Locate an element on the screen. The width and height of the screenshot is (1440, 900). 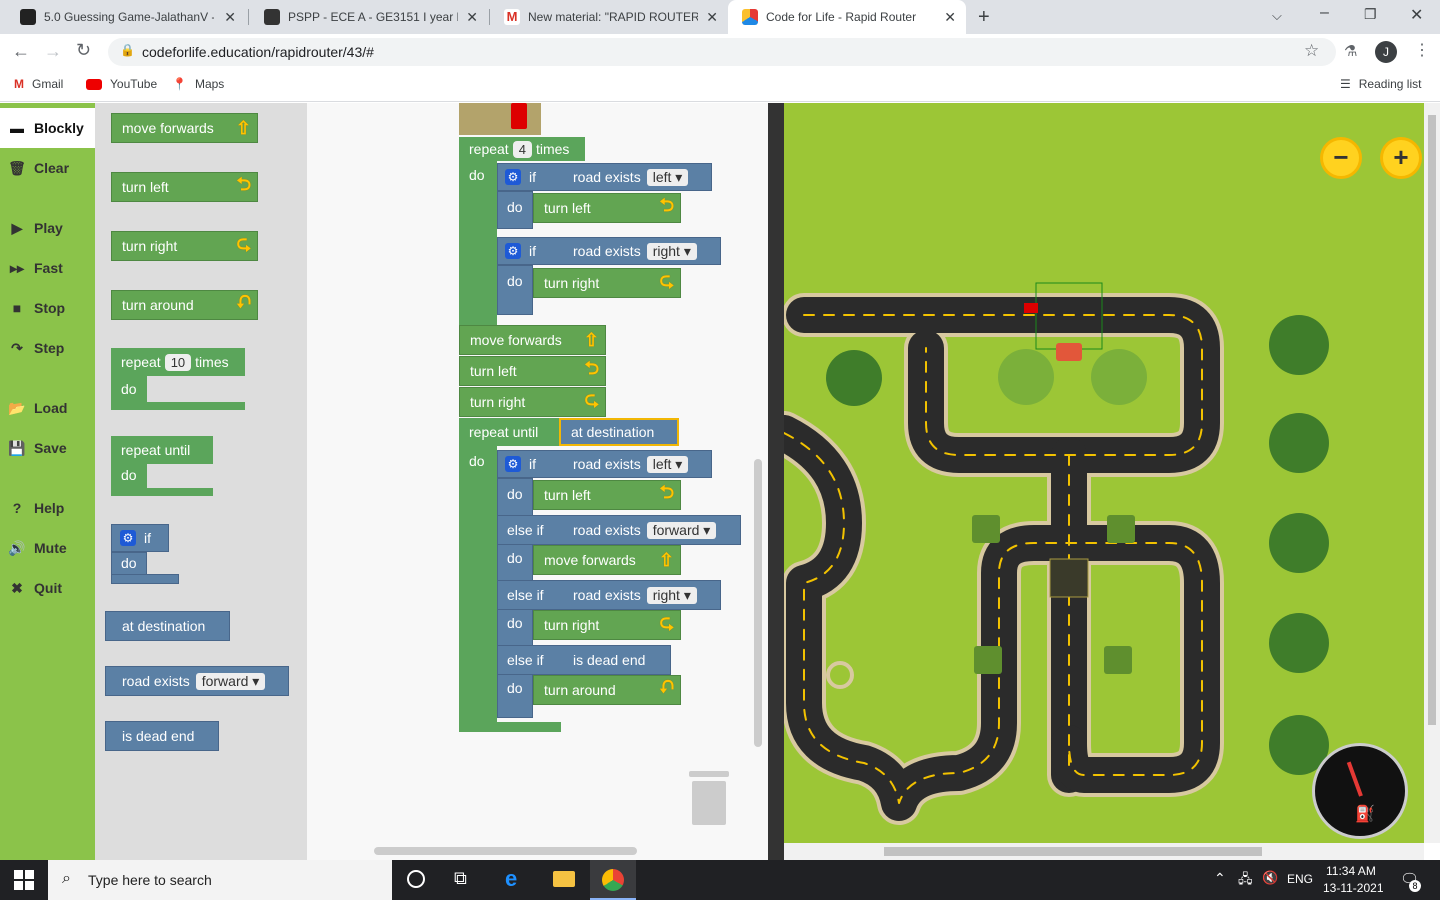
game-vscroll is located at coordinates (1432, 473).